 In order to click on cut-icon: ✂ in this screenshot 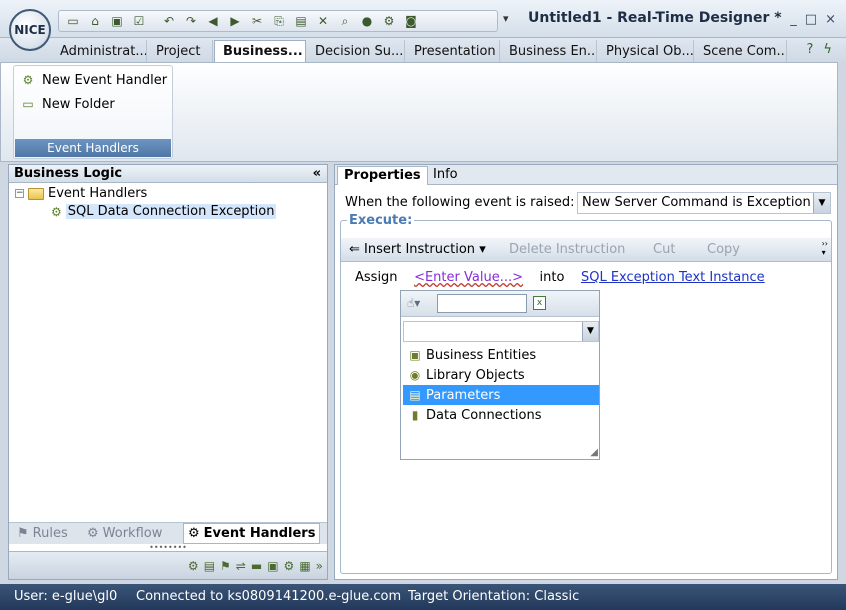, I will do `click(257, 21)`.